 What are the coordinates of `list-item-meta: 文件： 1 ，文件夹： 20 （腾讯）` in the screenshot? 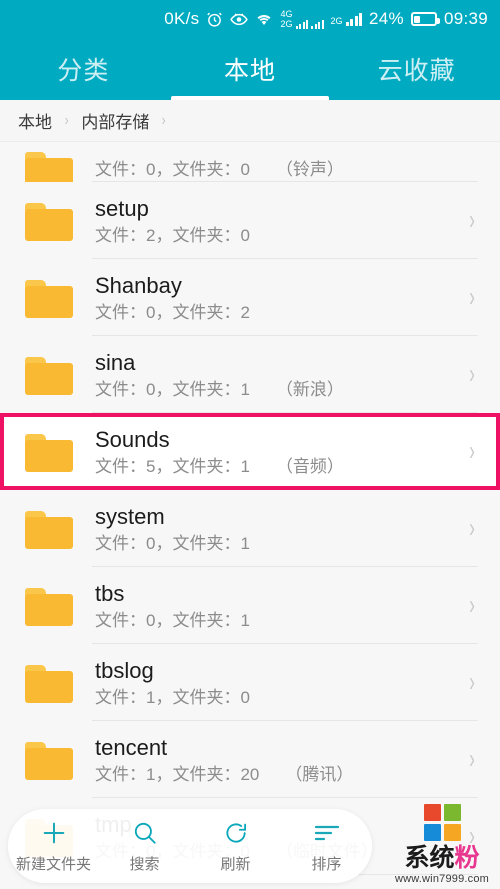 It's located at (281, 775).